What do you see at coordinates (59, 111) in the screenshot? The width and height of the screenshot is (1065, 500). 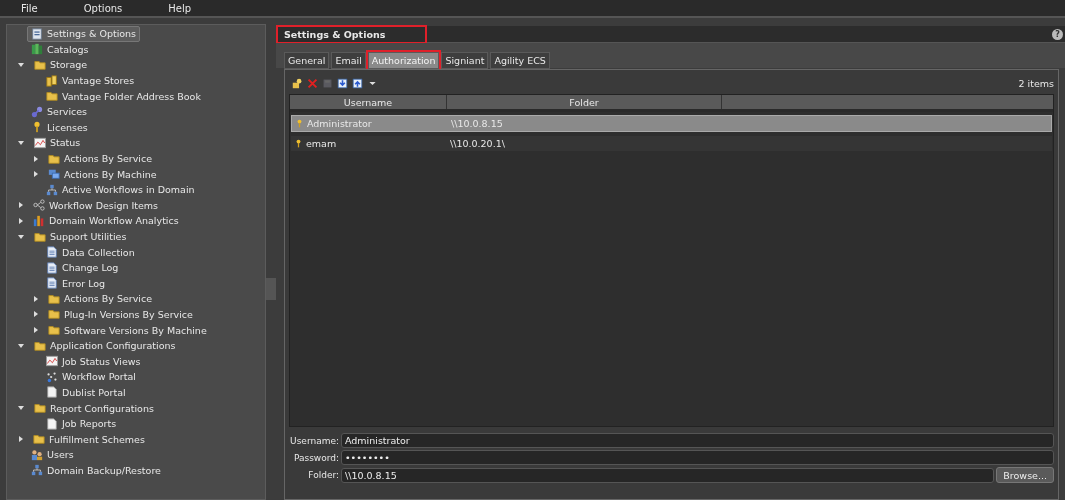 I see `tree-item: Services` at bounding box center [59, 111].